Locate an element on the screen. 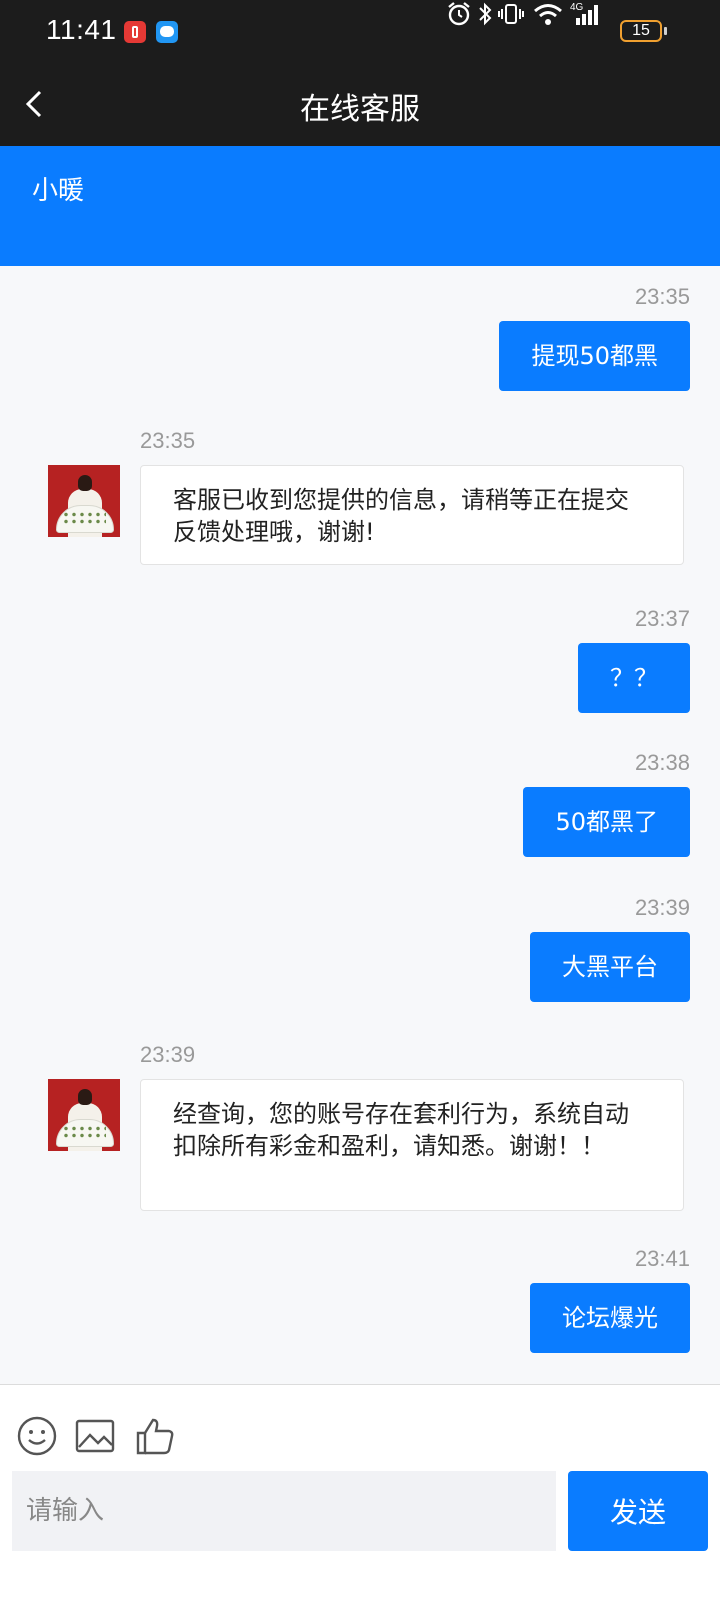  outgoing-message-bubble: 论坛爆光 is located at coordinates (610, 1318).